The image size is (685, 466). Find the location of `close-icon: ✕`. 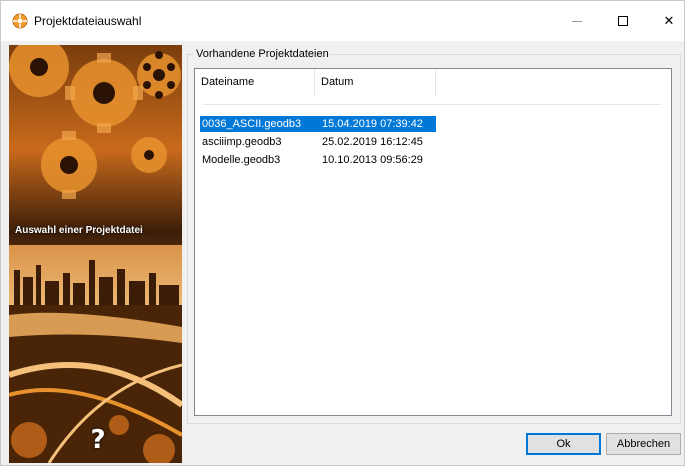

close-icon: ✕ is located at coordinates (669, 20).